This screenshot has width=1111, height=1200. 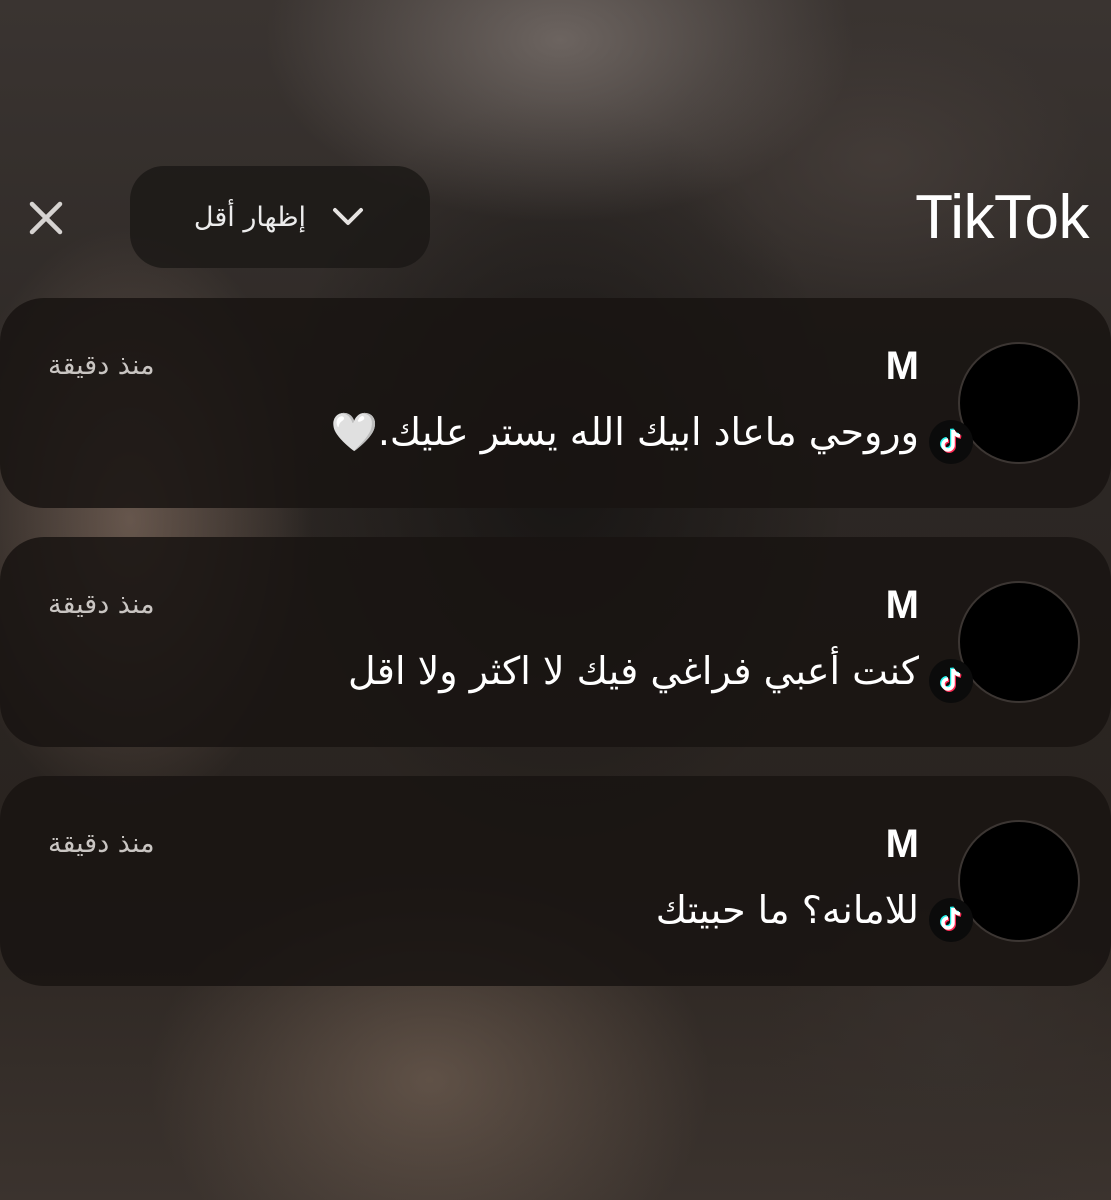 I want to click on close-icon, so click(x=46, y=218).